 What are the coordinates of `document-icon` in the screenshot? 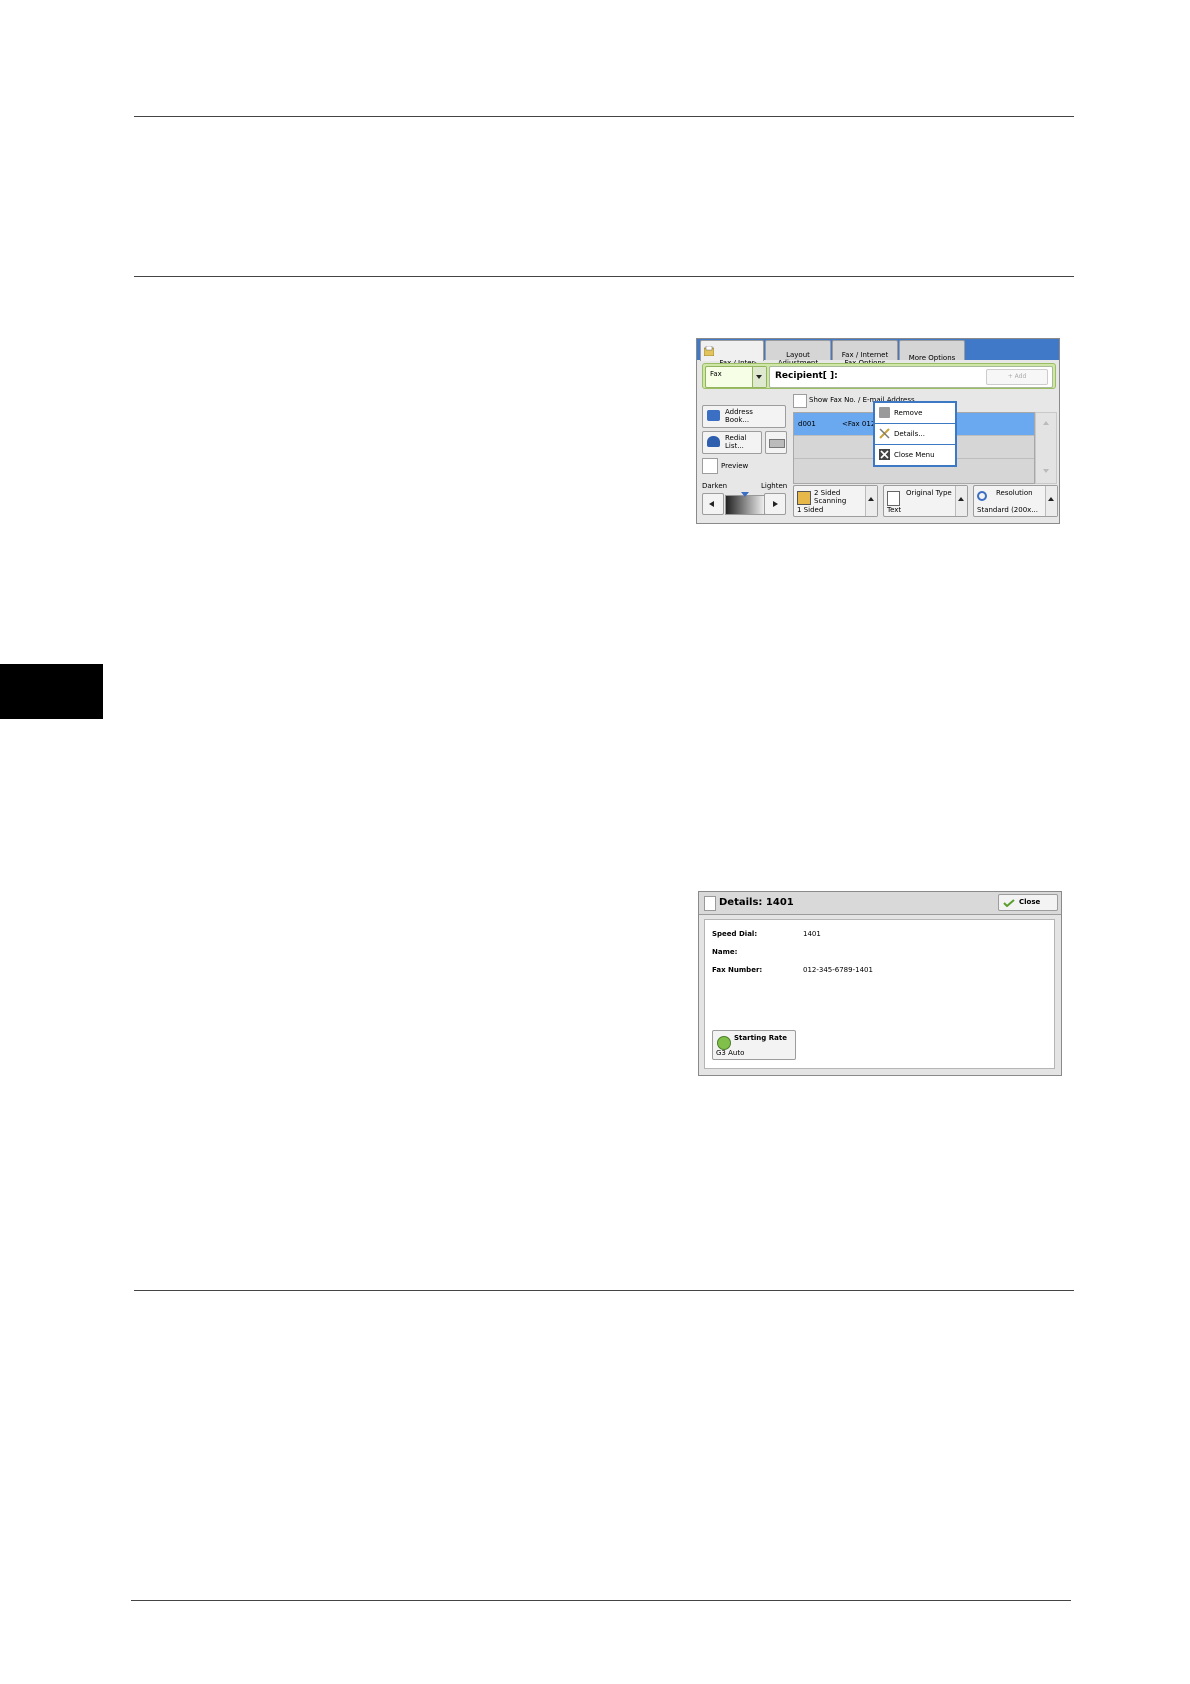 It's located at (893, 498).